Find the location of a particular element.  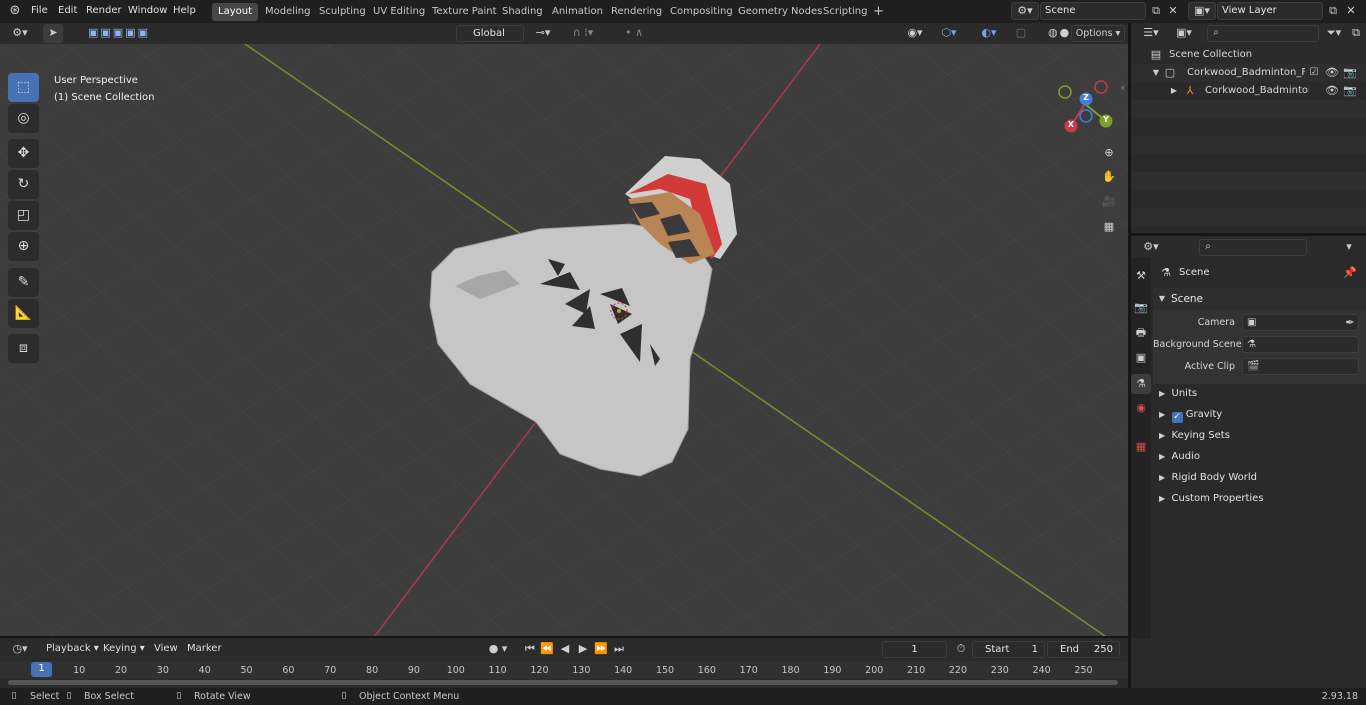

outliner-row: ▼ ▢ Corkwood_Badminton_Feath ☑ 👁 📷 is located at coordinates (1248, 73).